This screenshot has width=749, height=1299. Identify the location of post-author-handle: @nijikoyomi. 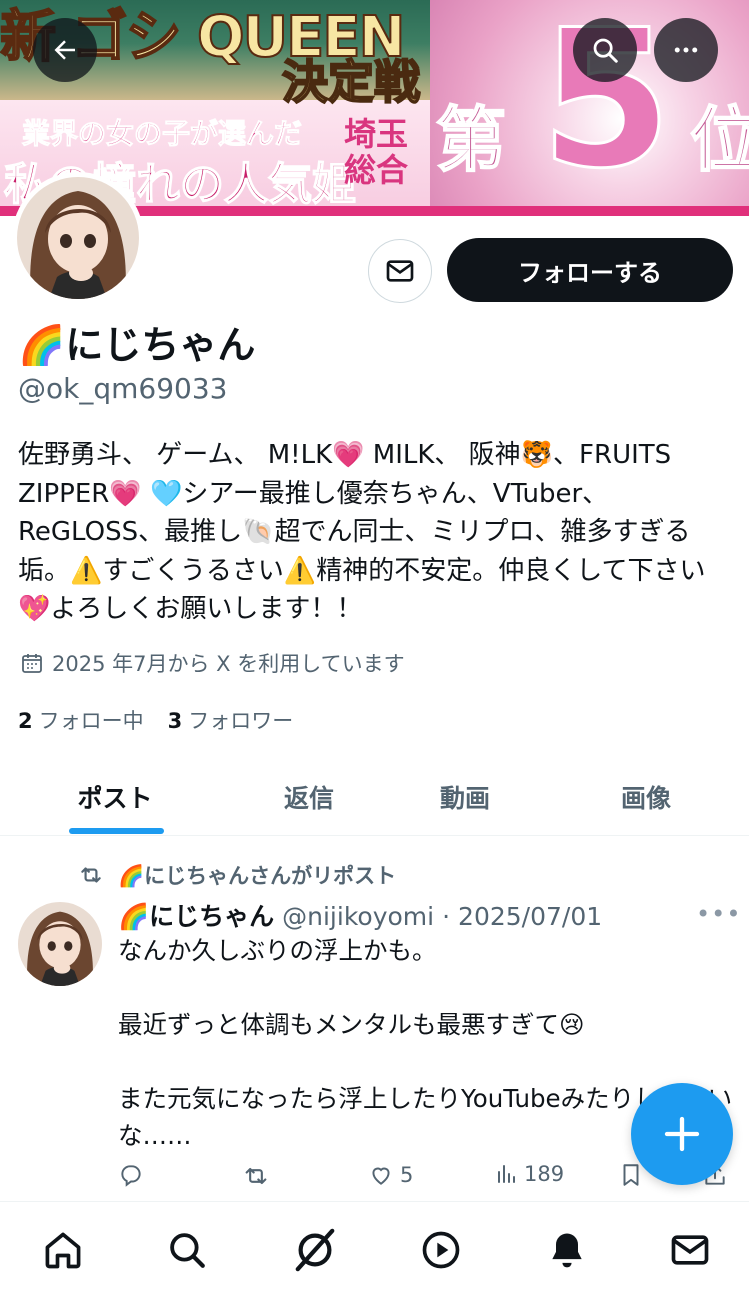
(358, 916).